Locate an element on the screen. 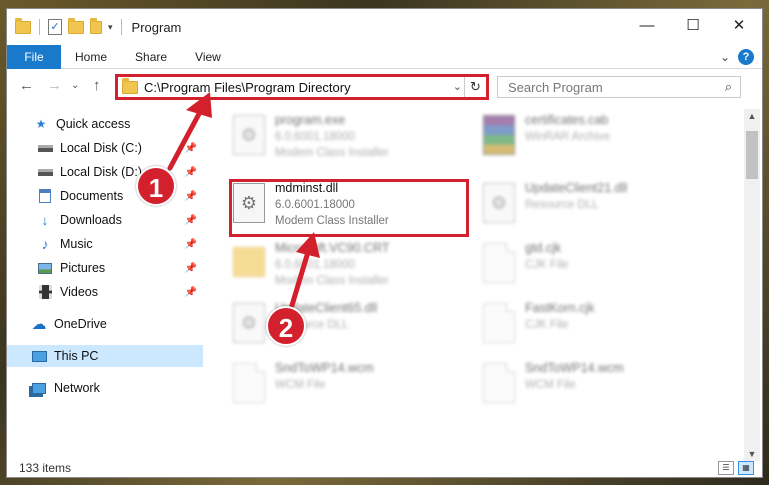  scrollbar-thumb is located at coordinates (752, 155).